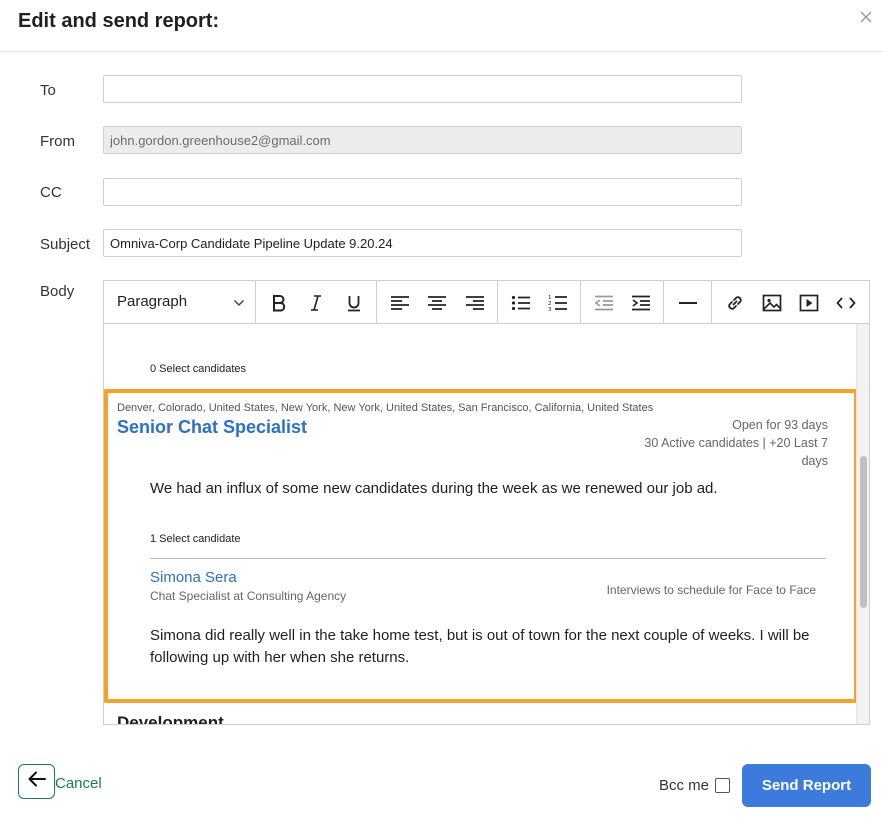  I want to click on chevron-down-icon, so click(239, 305).